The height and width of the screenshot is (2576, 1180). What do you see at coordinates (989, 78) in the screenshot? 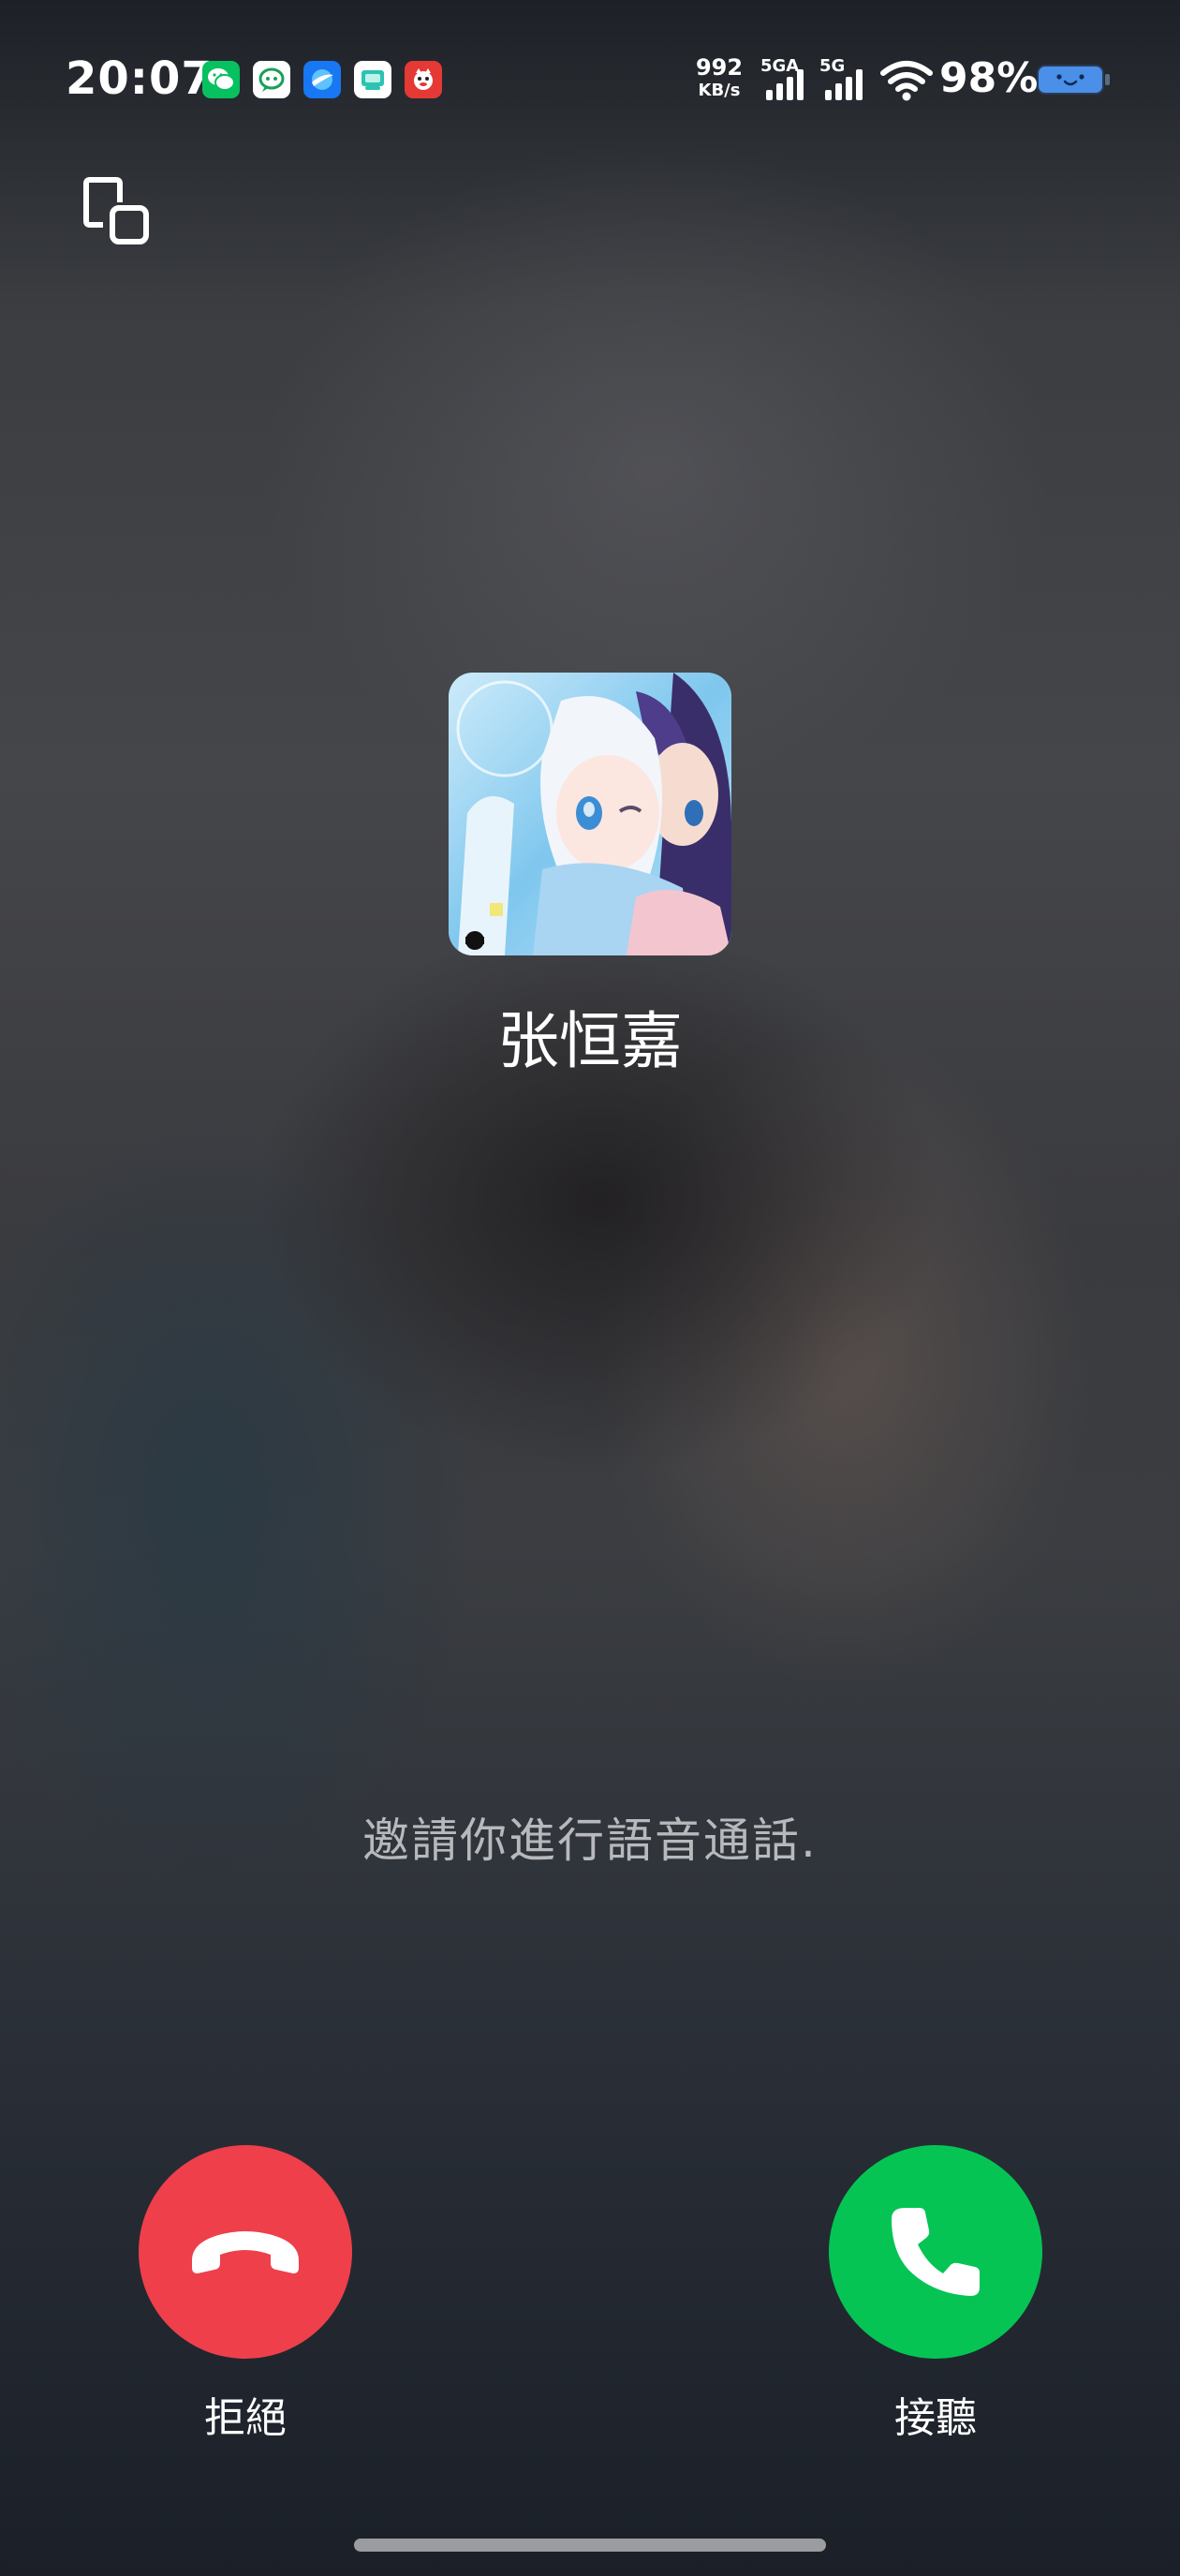
I see `battery-percent: 98%` at bounding box center [989, 78].